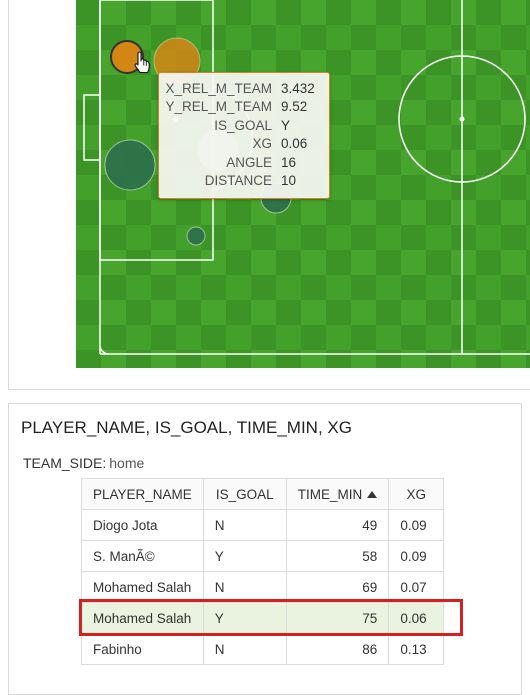 The width and height of the screenshot is (530, 695). I want to click on table-row-selected: Mohamed Salah Y 75 0.06, so click(263, 618).